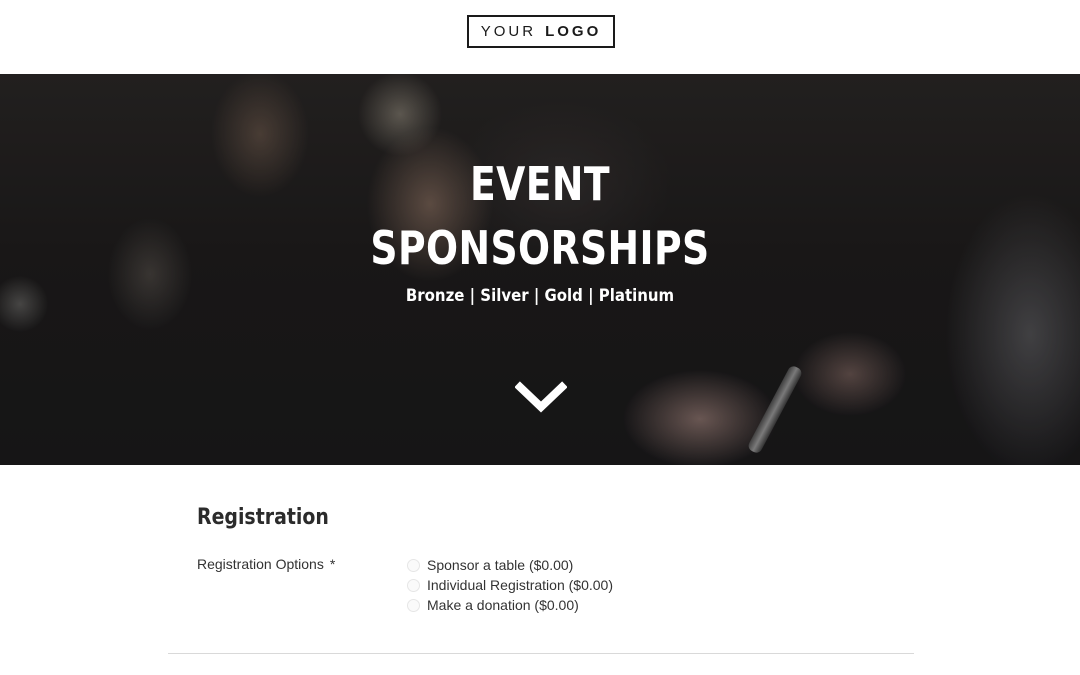  What do you see at coordinates (508, 31) in the screenshot?
I see `logo-text-your: YOUR` at bounding box center [508, 31].